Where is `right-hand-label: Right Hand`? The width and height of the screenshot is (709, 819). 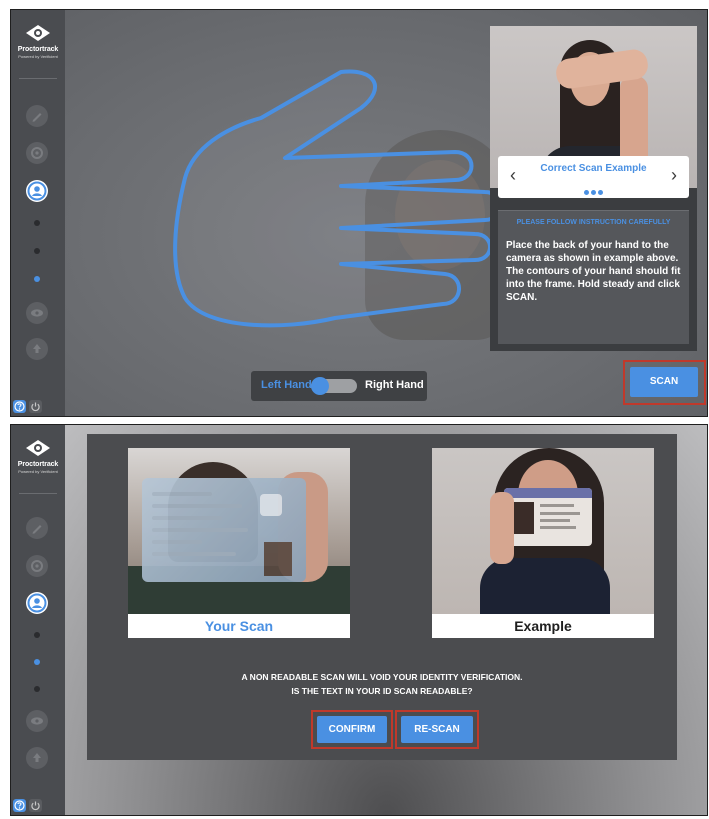 right-hand-label: Right Hand is located at coordinates (394, 385).